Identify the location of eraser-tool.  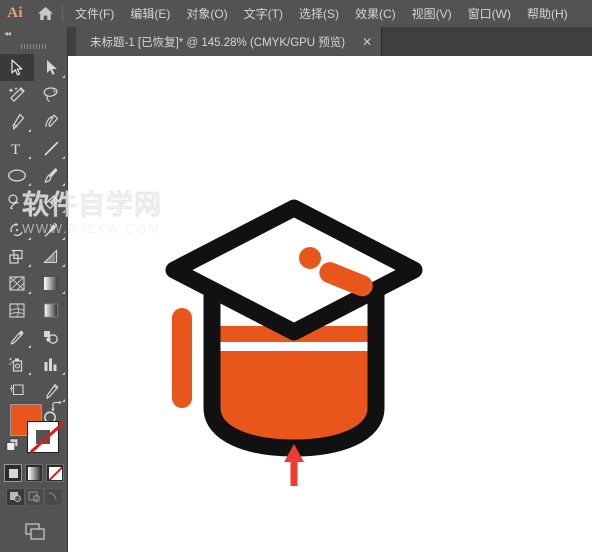
(51, 202).